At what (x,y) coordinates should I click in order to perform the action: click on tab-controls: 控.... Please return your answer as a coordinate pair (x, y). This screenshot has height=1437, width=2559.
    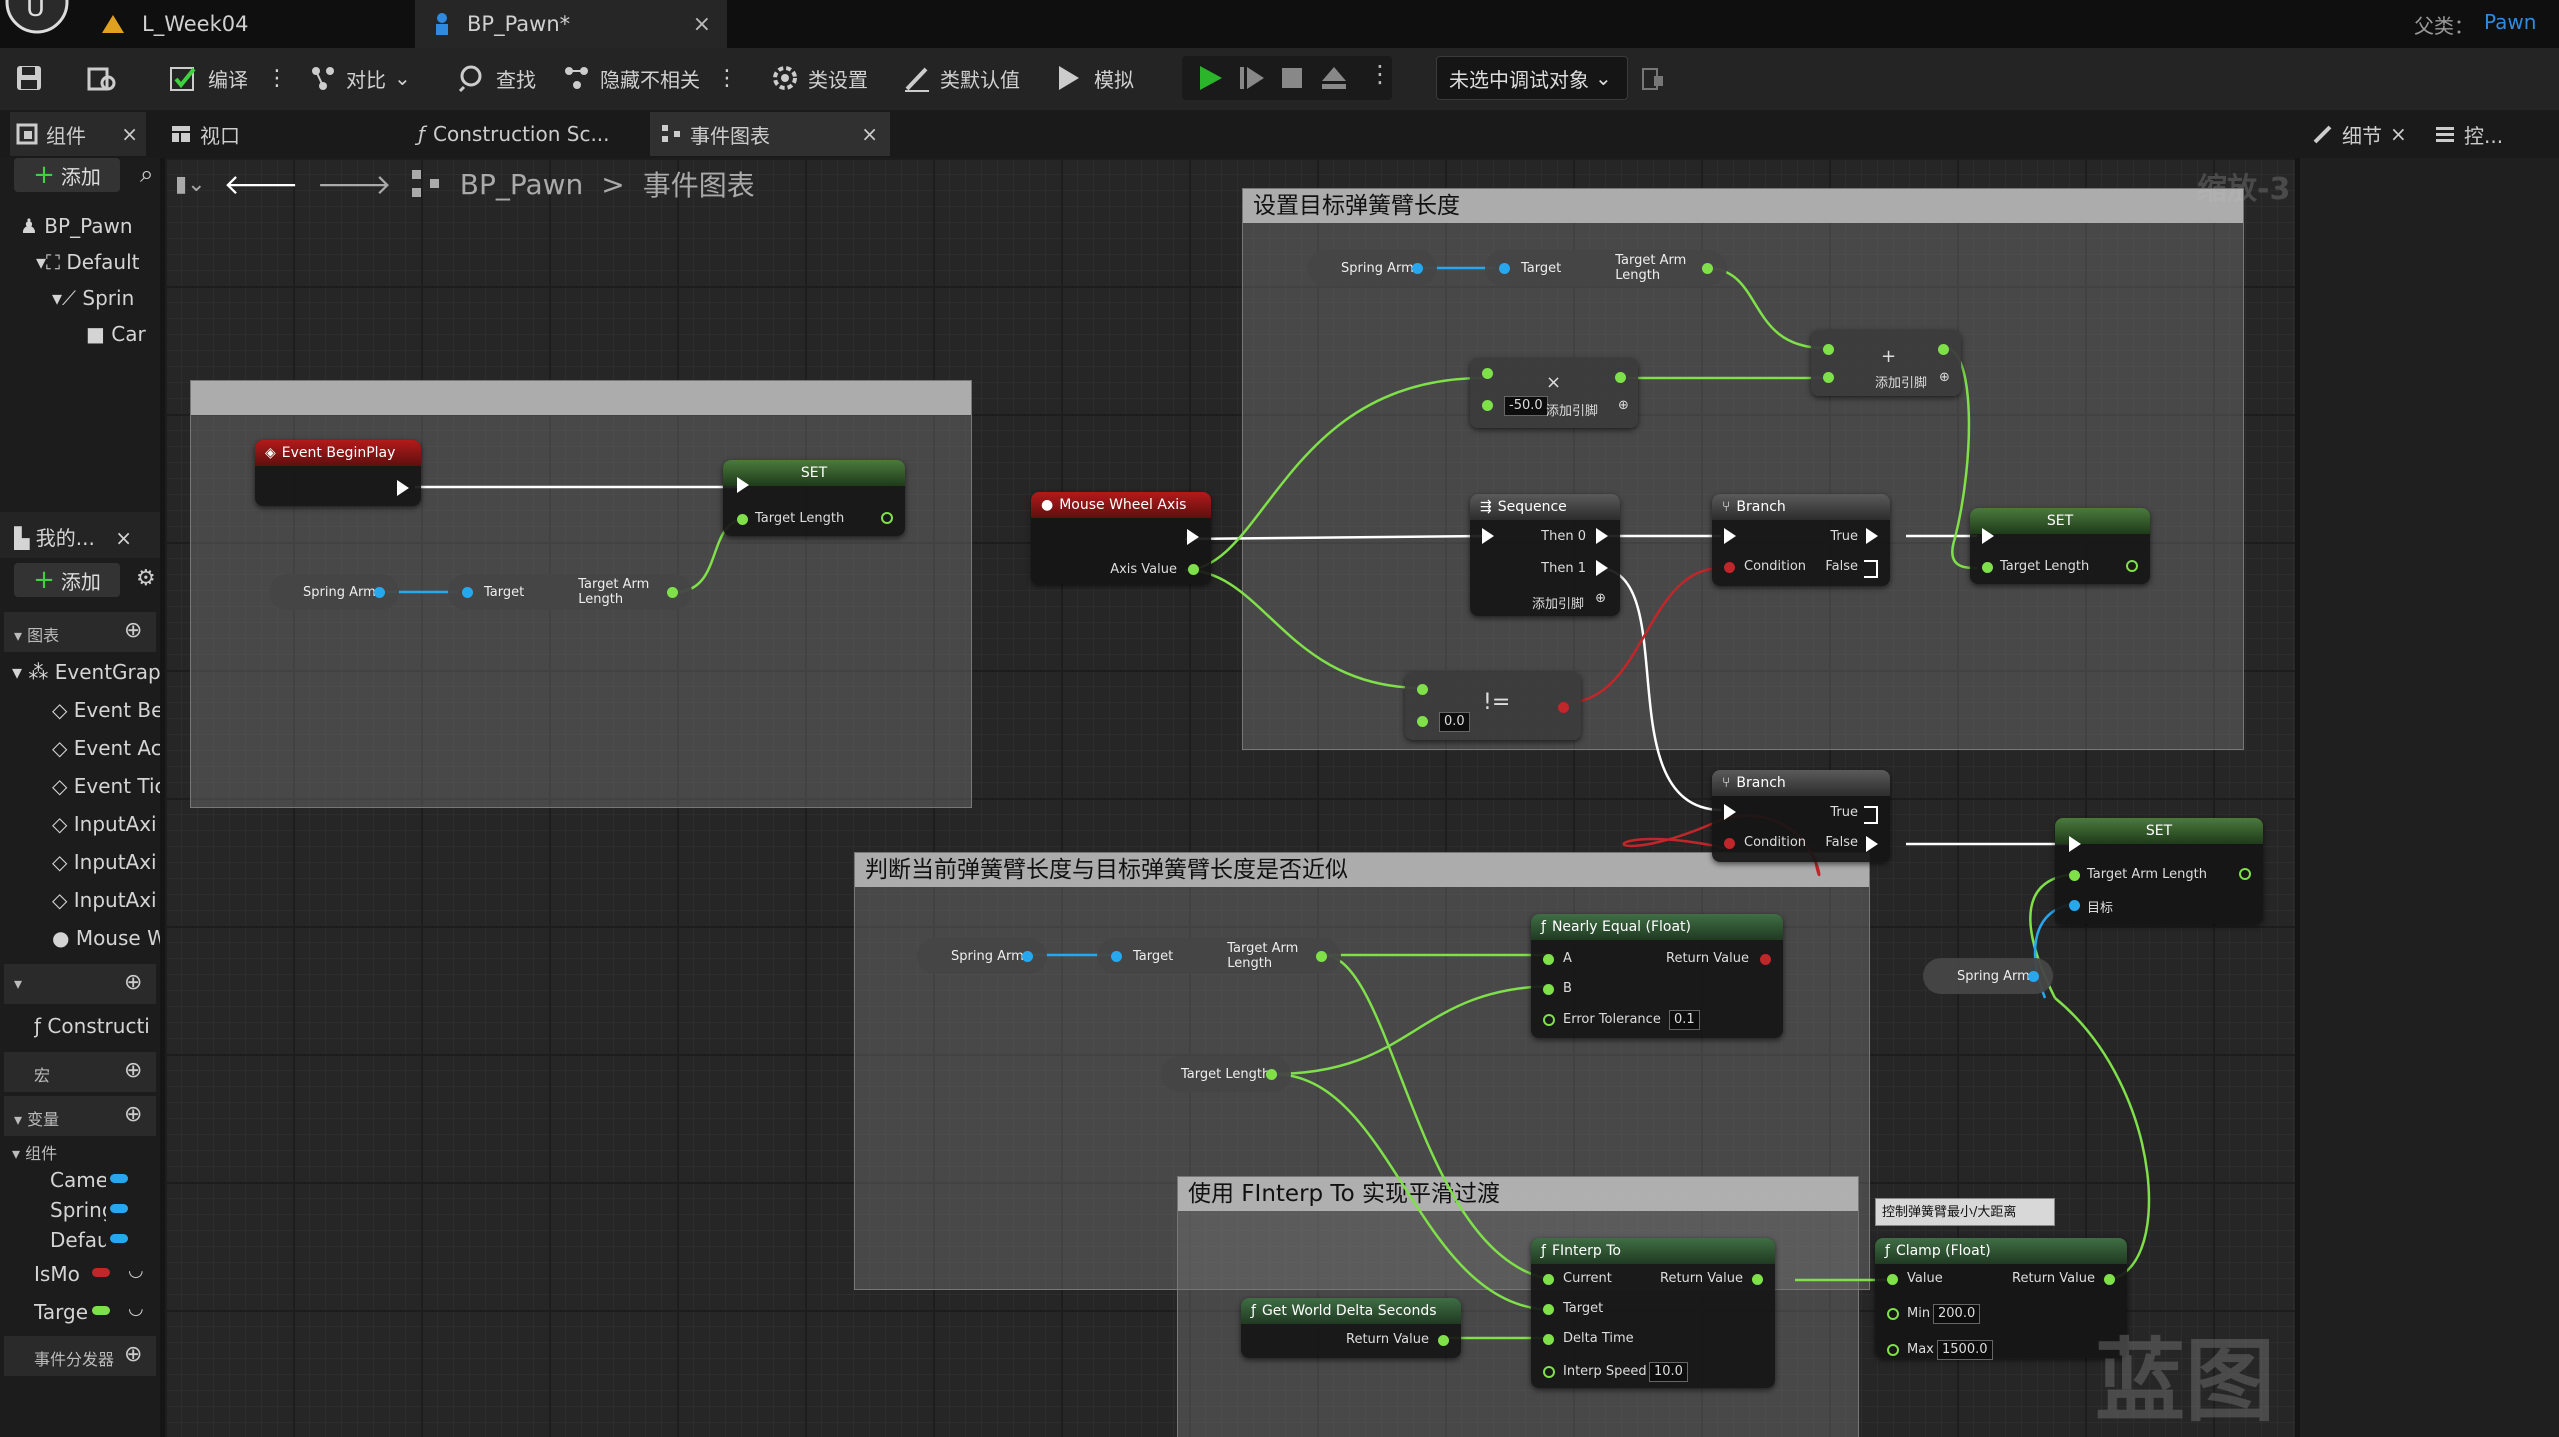
    Looking at the image, I should click on (2468, 134).